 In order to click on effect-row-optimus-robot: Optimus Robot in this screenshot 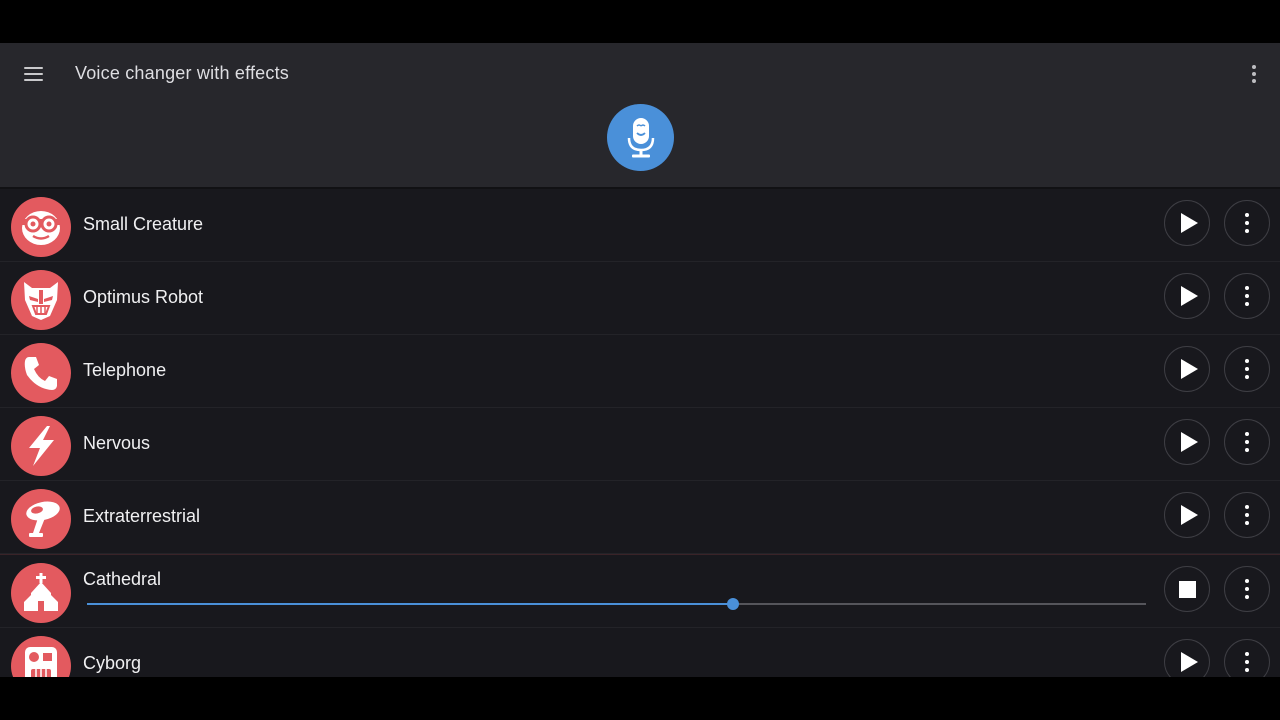, I will do `click(640, 298)`.